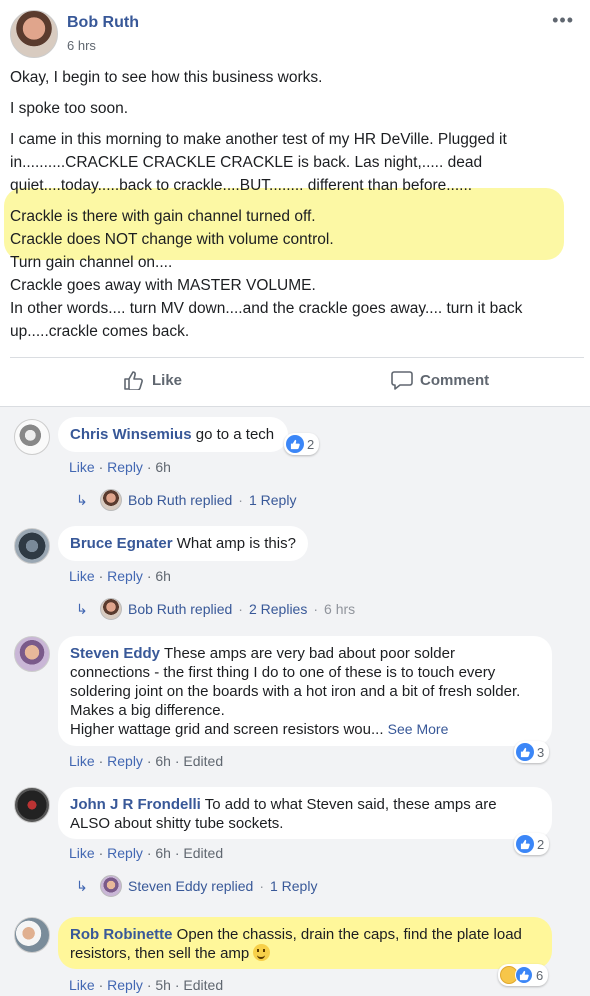 Image resolution: width=590 pixels, height=996 pixels. Describe the element at coordinates (100, 331) in the screenshot. I see `post-line: up.....crackle comes back.` at that location.